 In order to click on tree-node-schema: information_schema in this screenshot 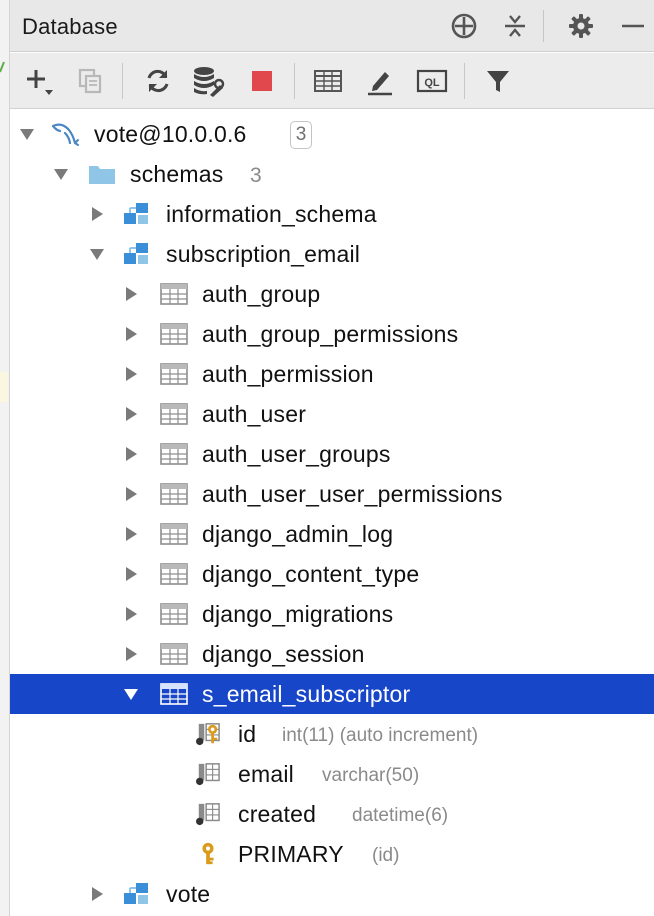, I will do `click(332, 214)`.